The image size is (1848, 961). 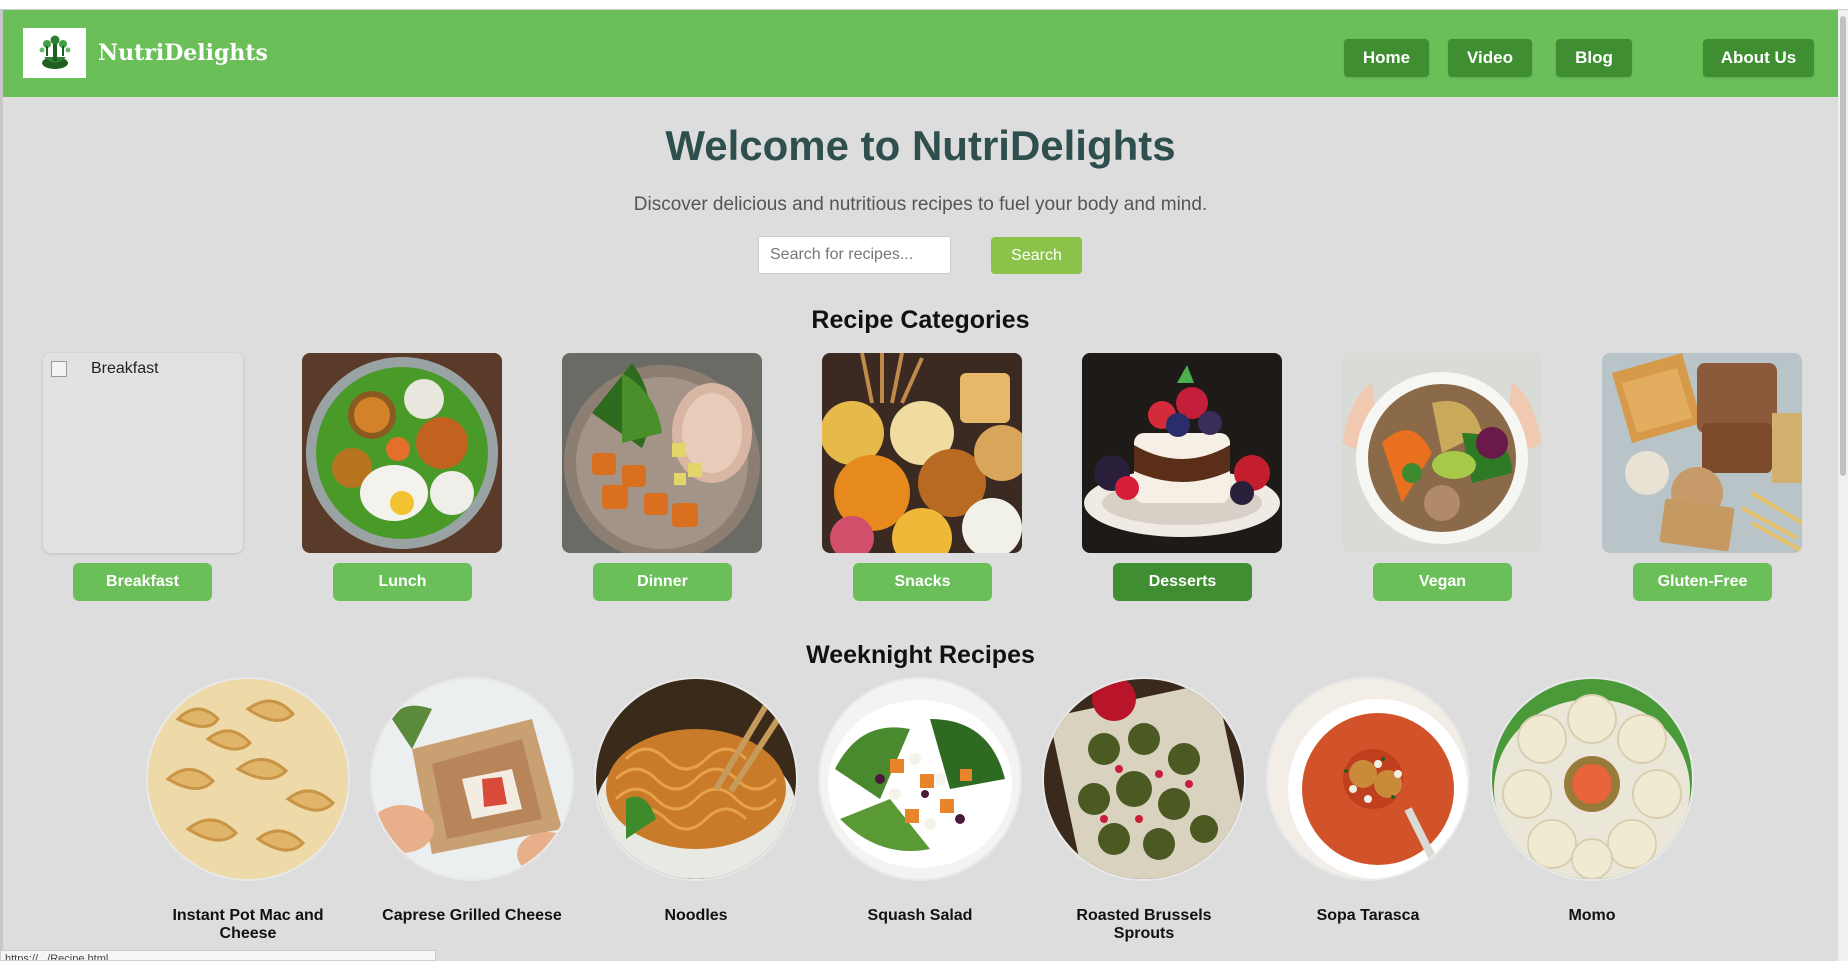 I want to click on recipe-image-squash-salad, so click(x=920, y=779).